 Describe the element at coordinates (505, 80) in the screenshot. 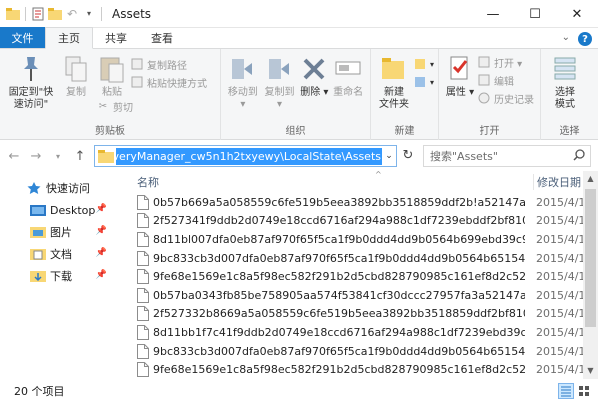

I see `edit-button: 编辑` at that location.